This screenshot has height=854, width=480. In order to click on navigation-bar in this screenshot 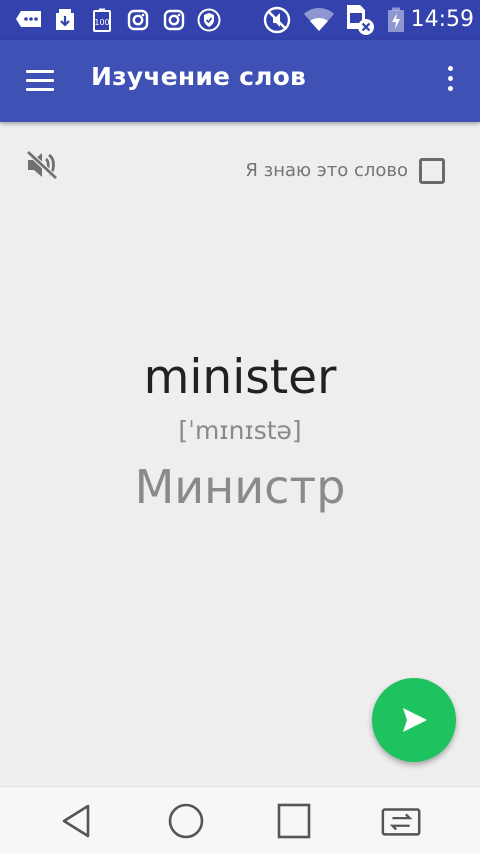, I will do `click(240, 820)`.